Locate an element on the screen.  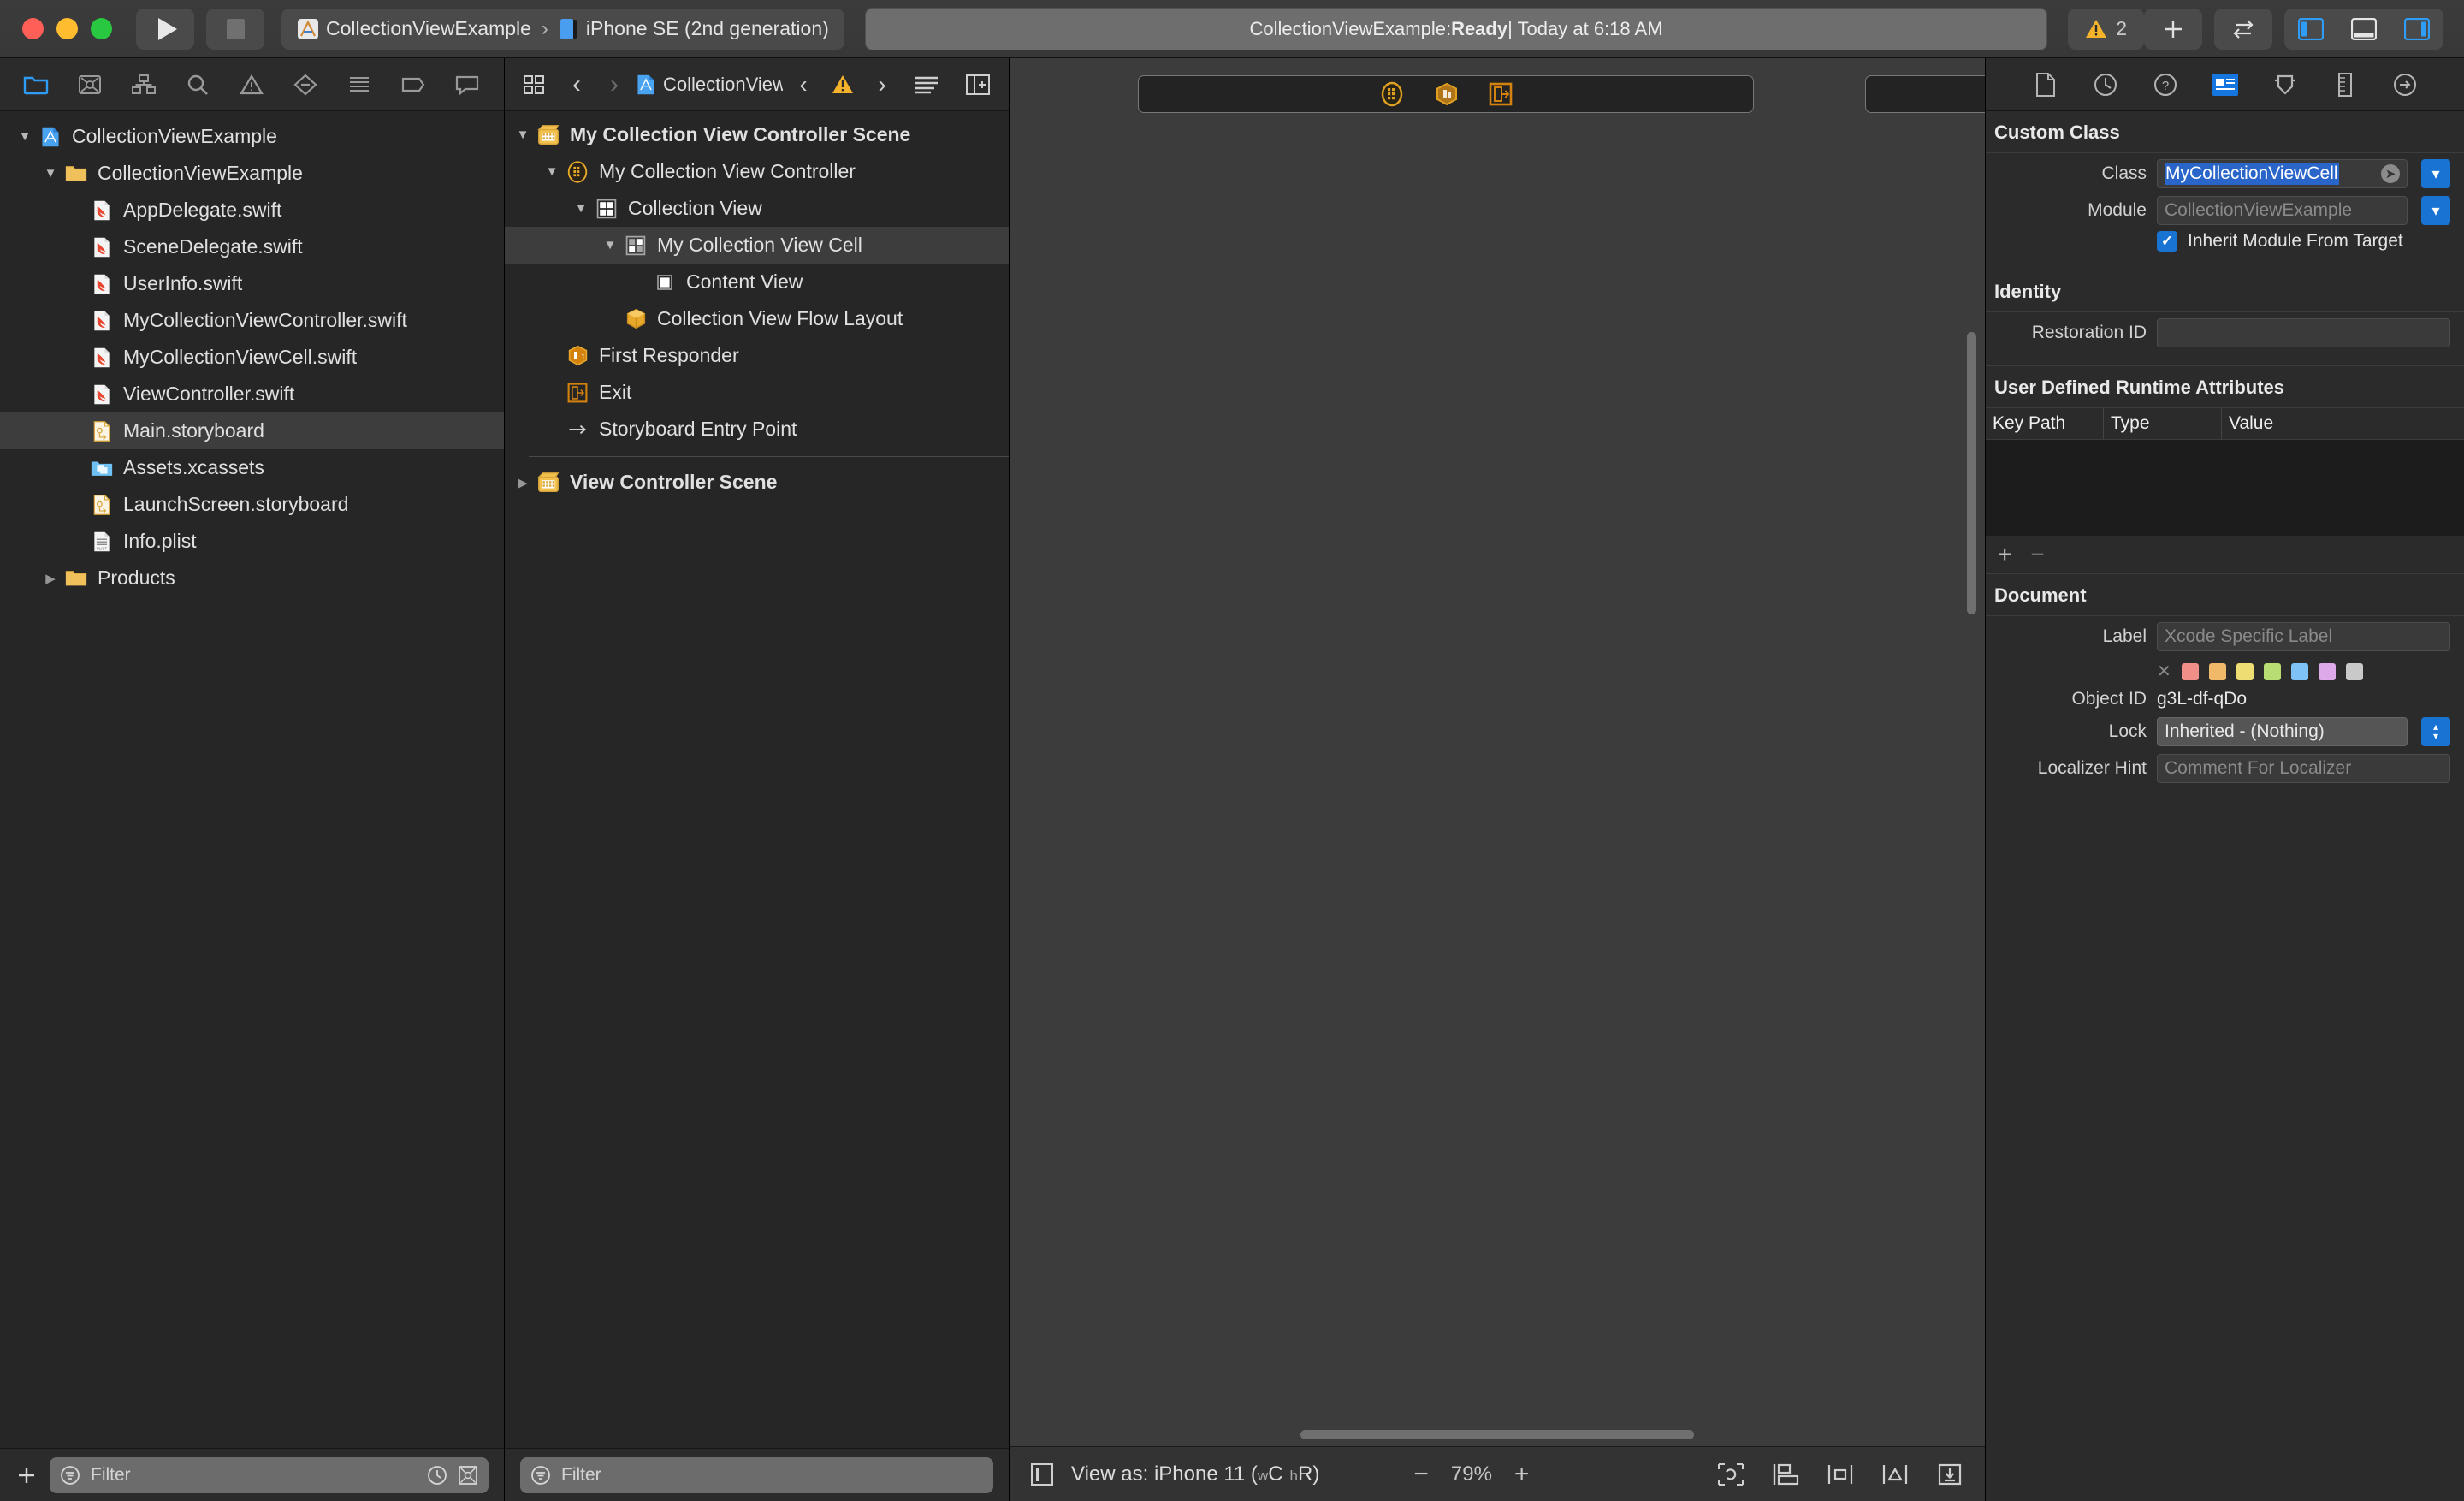
navigator-item-userinfo-swift: UserInfo.swift is located at coordinates (252, 283).